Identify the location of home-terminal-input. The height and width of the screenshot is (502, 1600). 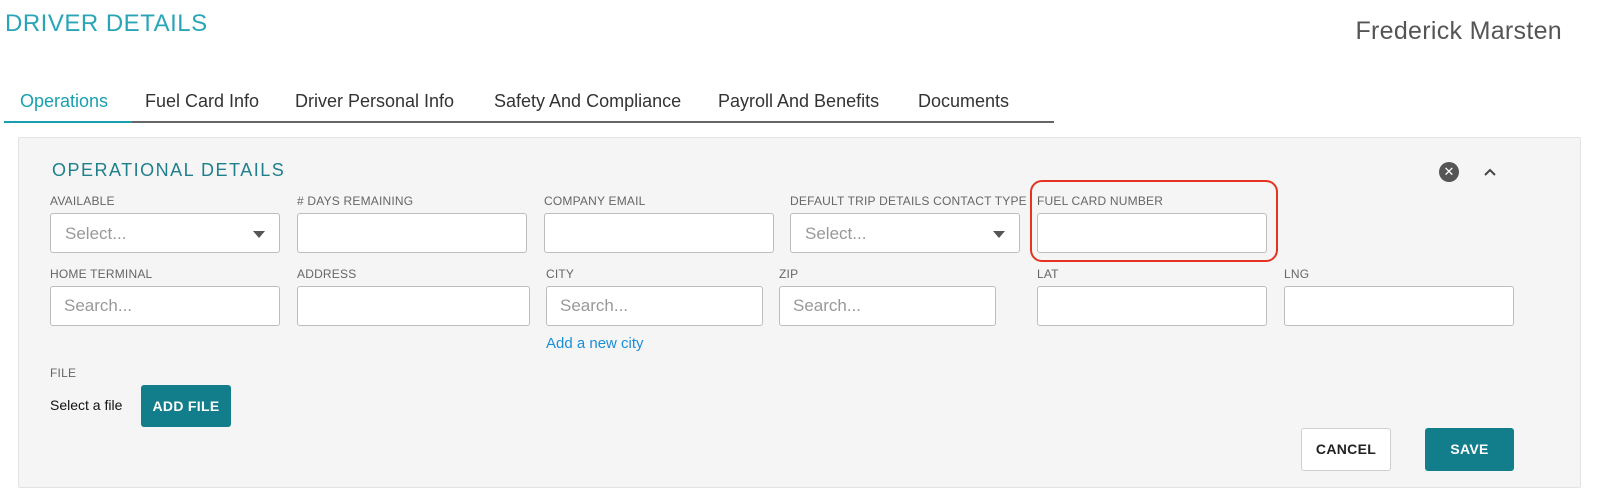
(165, 306).